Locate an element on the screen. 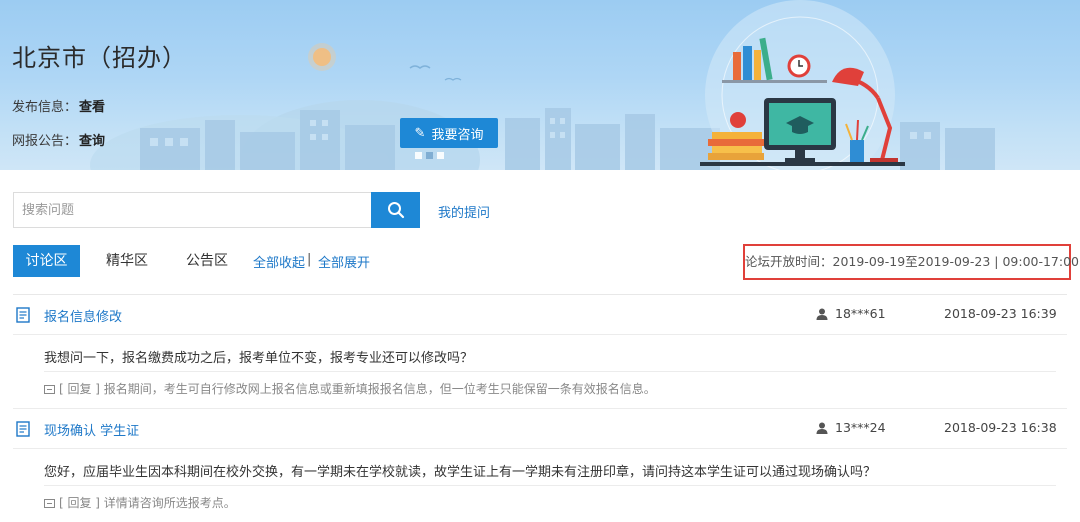  publish-info-row: 发布信息： 查看 is located at coordinates (58, 105).